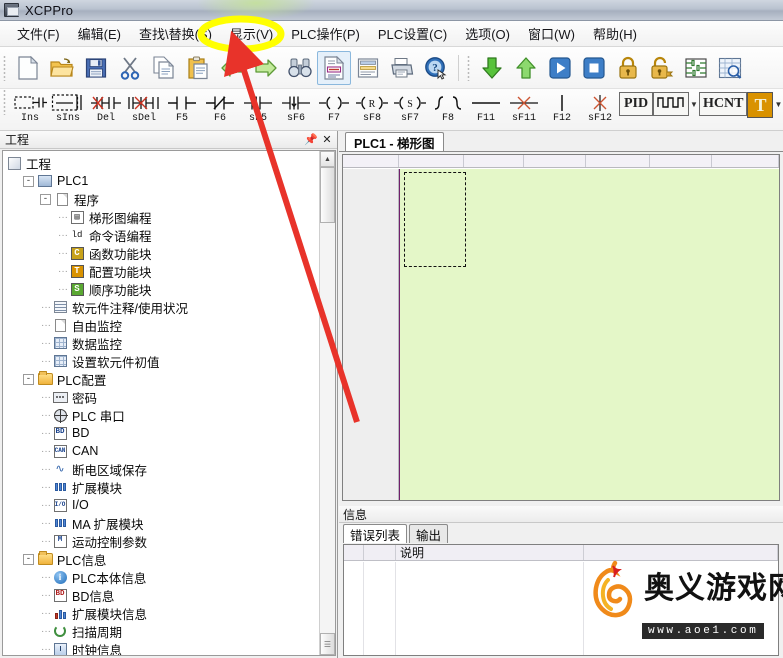 Image resolution: width=783 pixels, height=658 pixels. What do you see at coordinates (412, 33) in the screenshot?
I see `menu-plc-settings: PLC设置(C)` at bounding box center [412, 33].